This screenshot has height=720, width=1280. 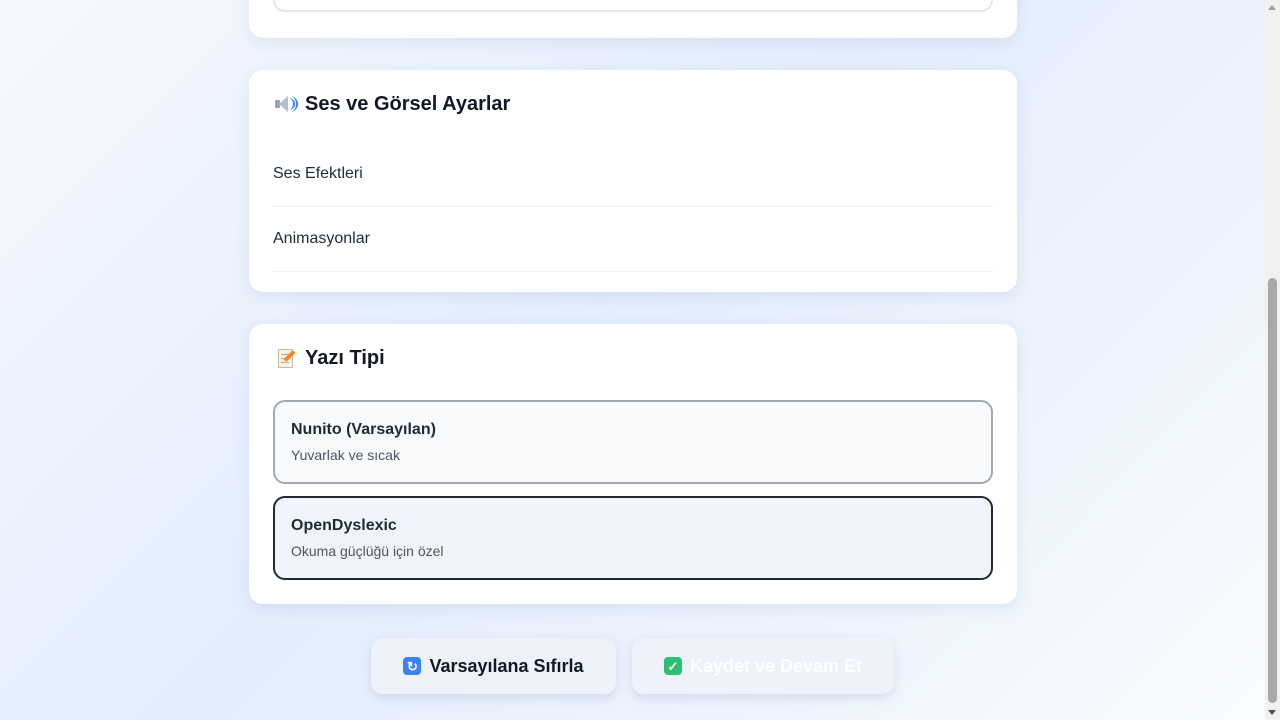 I want to click on memo-icon, so click(x=285, y=358).